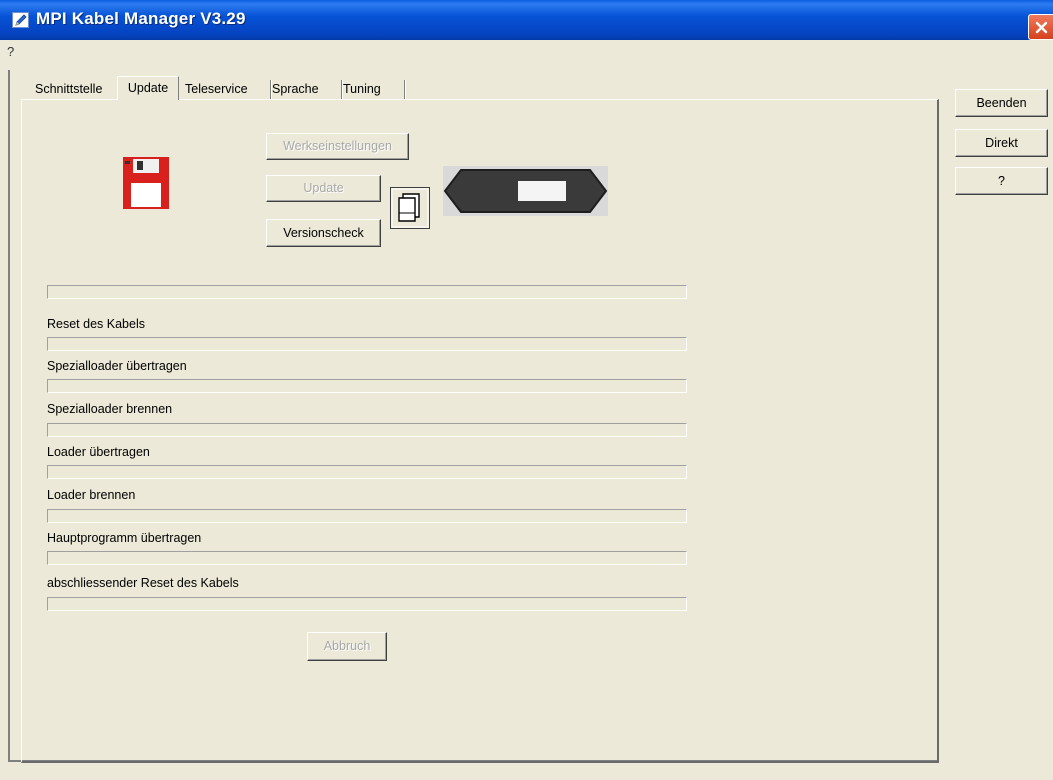 This screenshot has width=1053, height=780. Describe the element at coordinates (337, 146) in the screenshot. I see `factory-settings-button: Werkseinstellungen` at that location.